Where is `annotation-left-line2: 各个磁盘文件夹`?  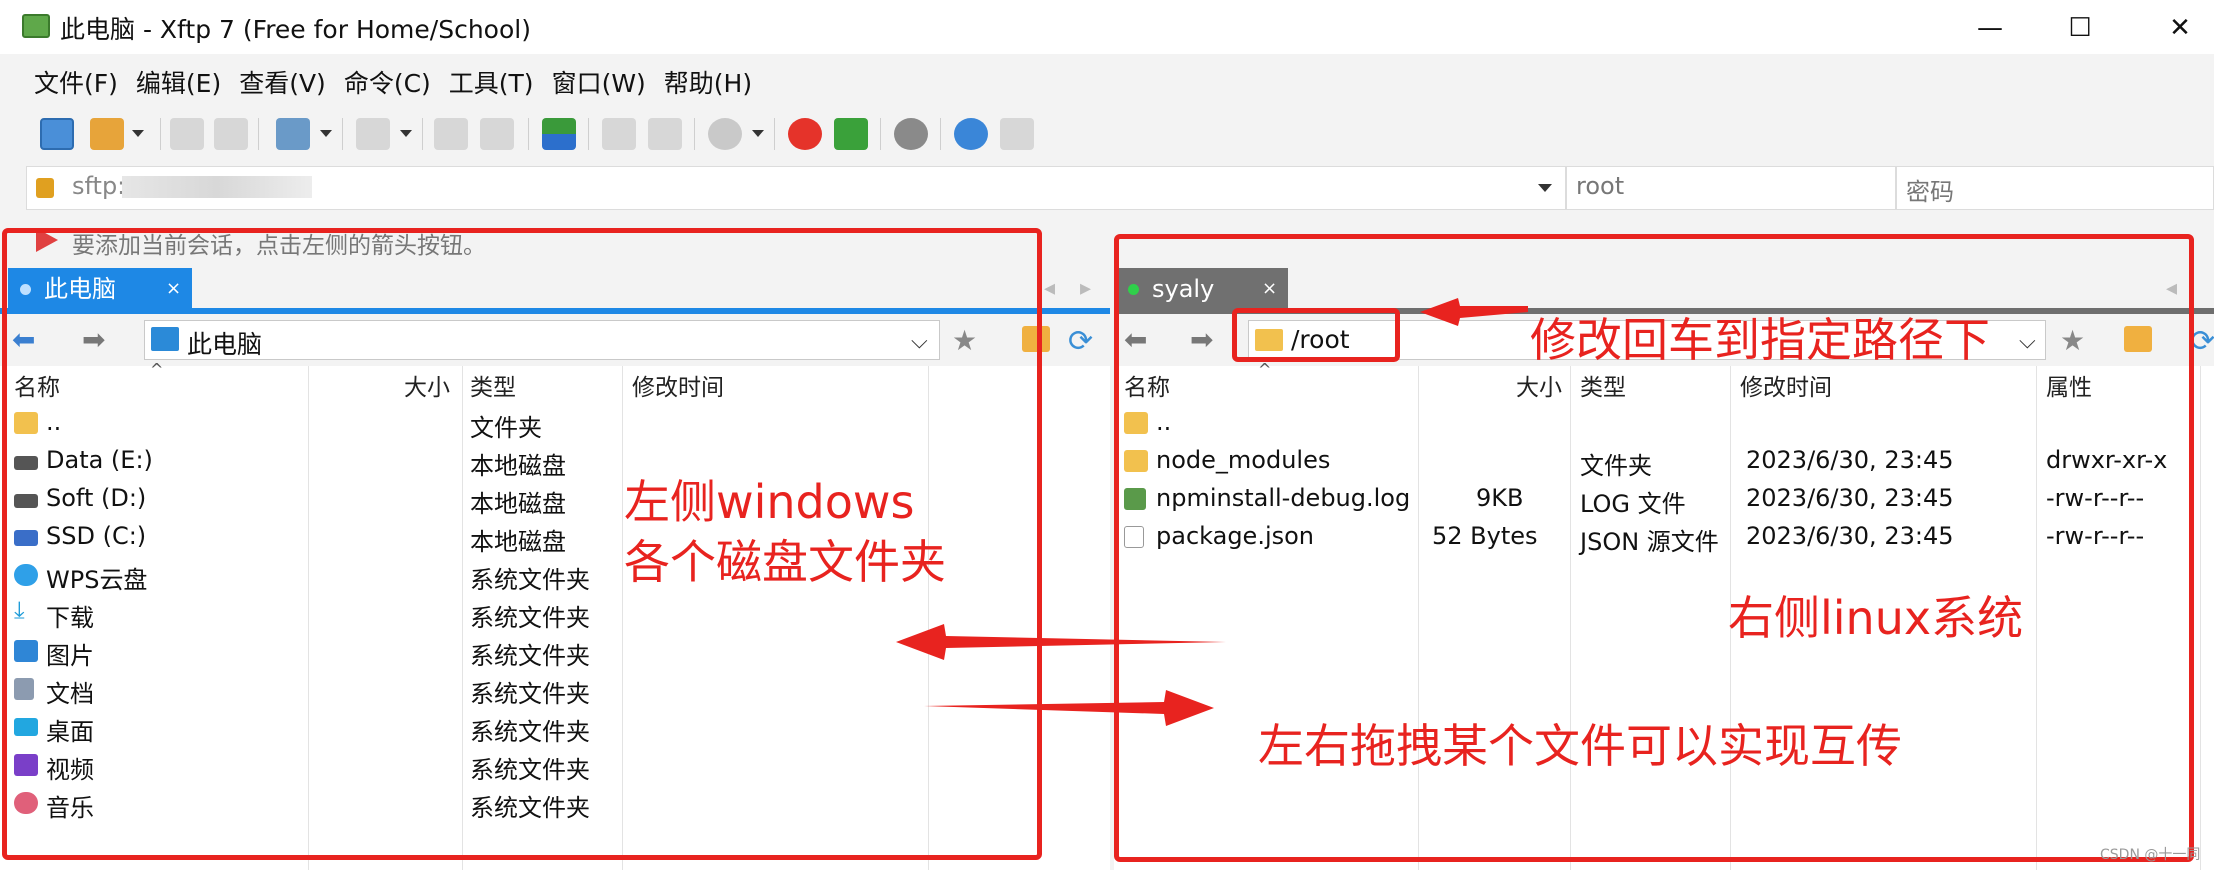 annotation-left-line2: 各个磁盘文件夹 is located at coordinates (785, 562).